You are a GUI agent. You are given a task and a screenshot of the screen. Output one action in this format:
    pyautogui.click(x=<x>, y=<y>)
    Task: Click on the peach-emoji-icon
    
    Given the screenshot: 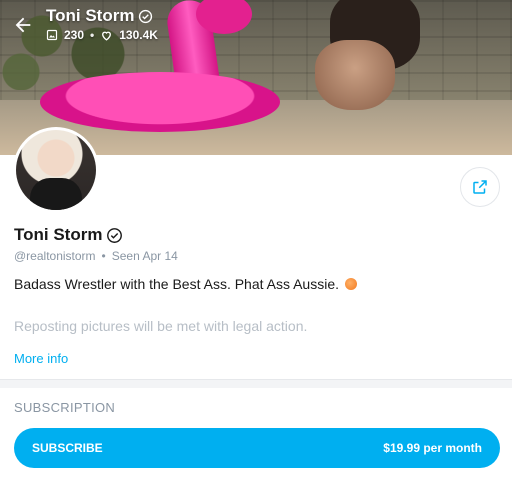 What is the action you would take?
    pyautogui.click(x=351, y=284)
    